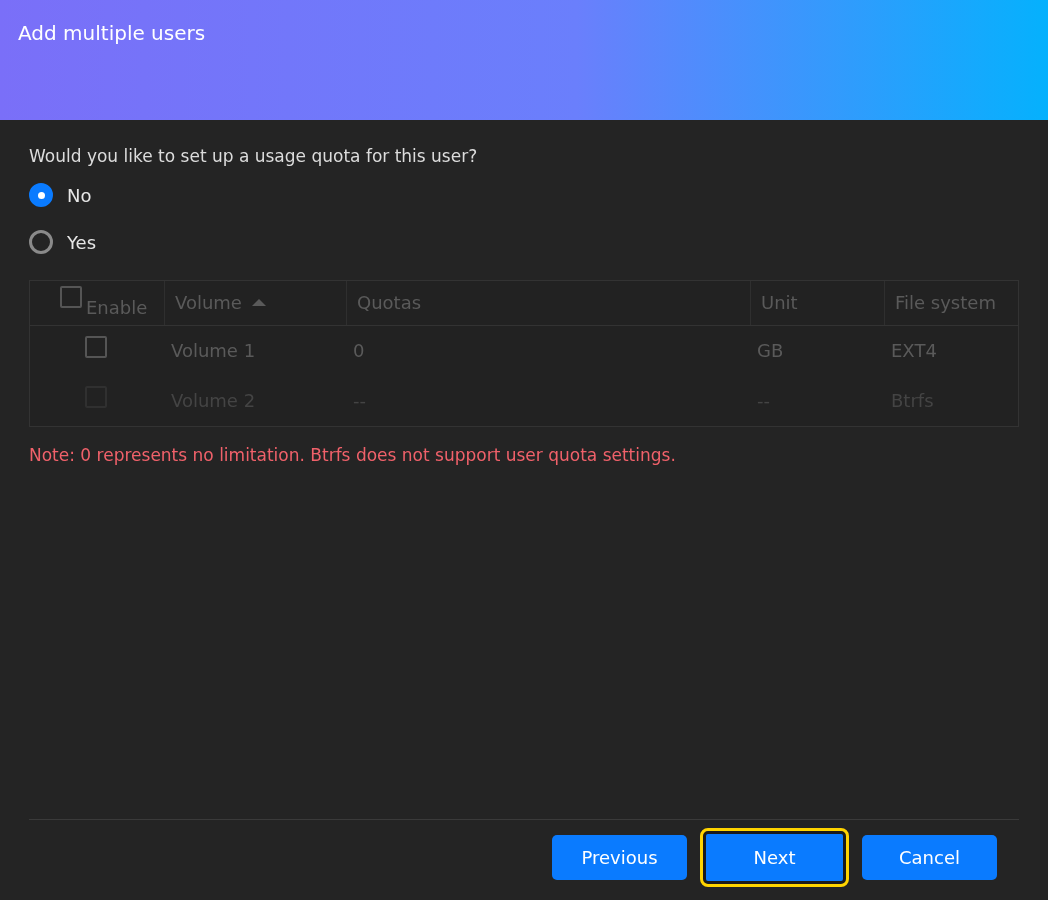 Image resolution: width=1048 pixels, height=900 pixels. What do you see at coordinates (258, 302) in the screenshot?
I see `sort-ascending-icon` at bounding box center [258, 302].